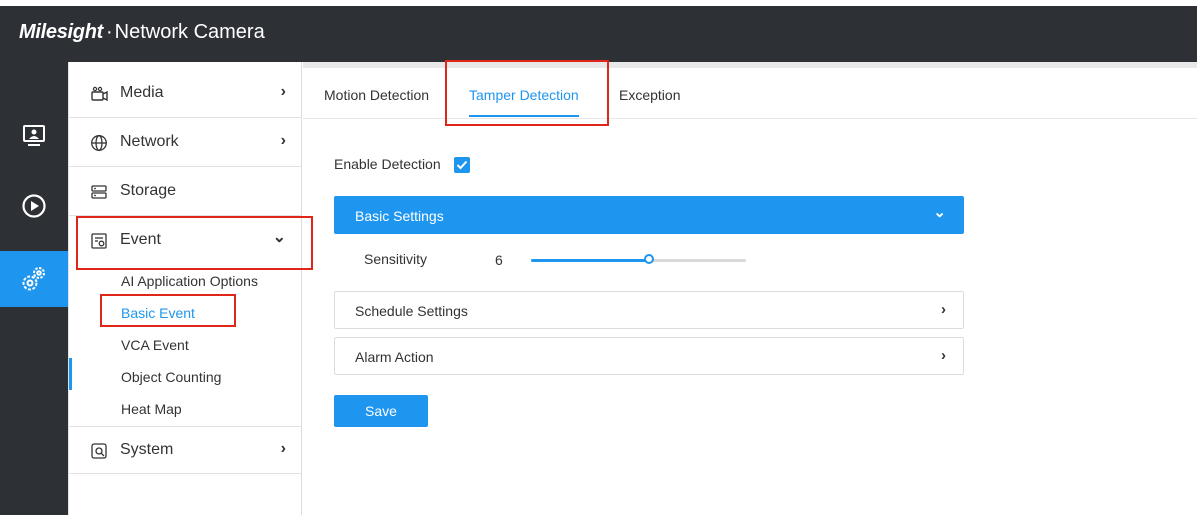 The width and height of the screenshot is (1197, 515). I want to click on enable-detection-checkbox, so click(462, 165).